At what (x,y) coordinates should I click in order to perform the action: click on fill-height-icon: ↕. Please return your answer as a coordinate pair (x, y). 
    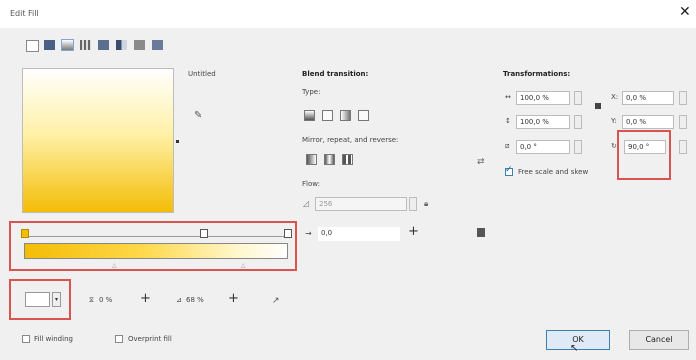
    Looking at the image, I should click on (508, 121).